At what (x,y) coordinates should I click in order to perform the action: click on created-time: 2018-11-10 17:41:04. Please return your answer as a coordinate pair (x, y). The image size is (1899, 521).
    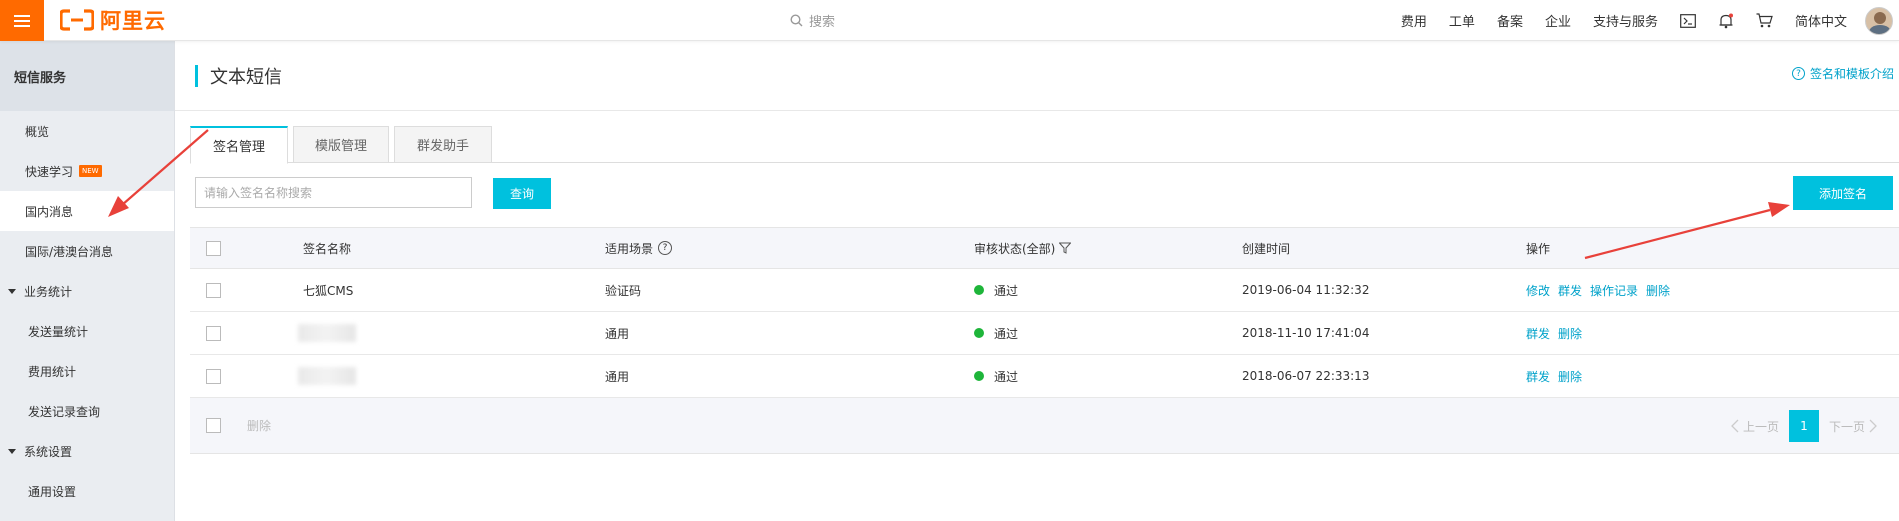
    Looking at the image, I should click on (1306, 333).